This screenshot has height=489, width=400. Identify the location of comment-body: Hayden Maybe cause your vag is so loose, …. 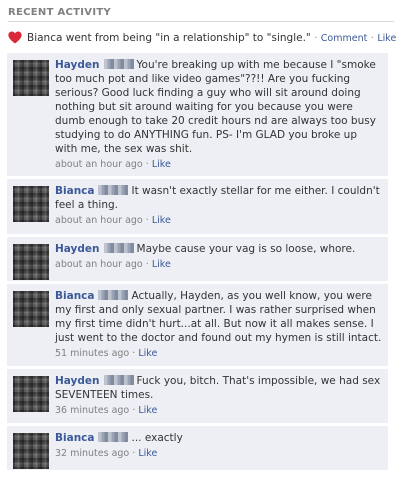
(221, 257).